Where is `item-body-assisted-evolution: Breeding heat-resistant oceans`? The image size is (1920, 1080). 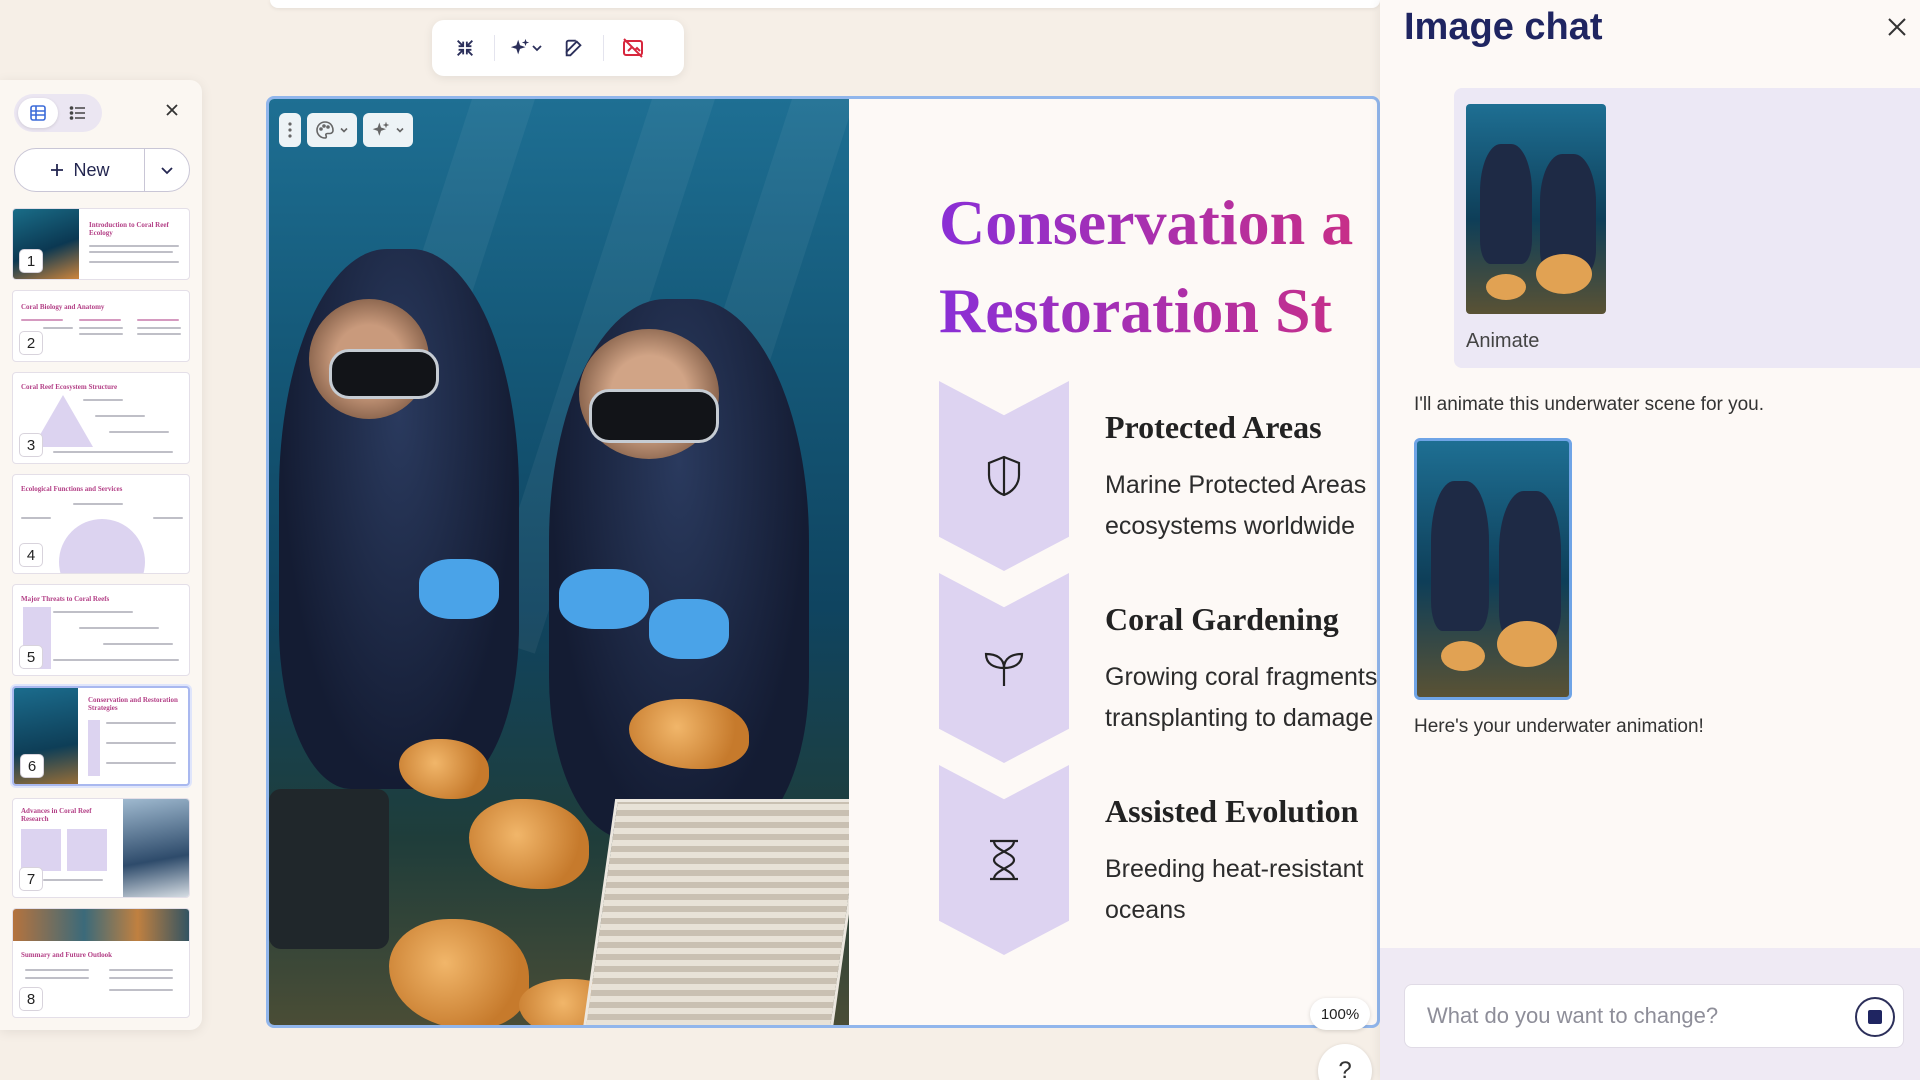
item-body-assisted-evolution: Breeding heat-resistant oceans is located at coordinates (1234, 890).